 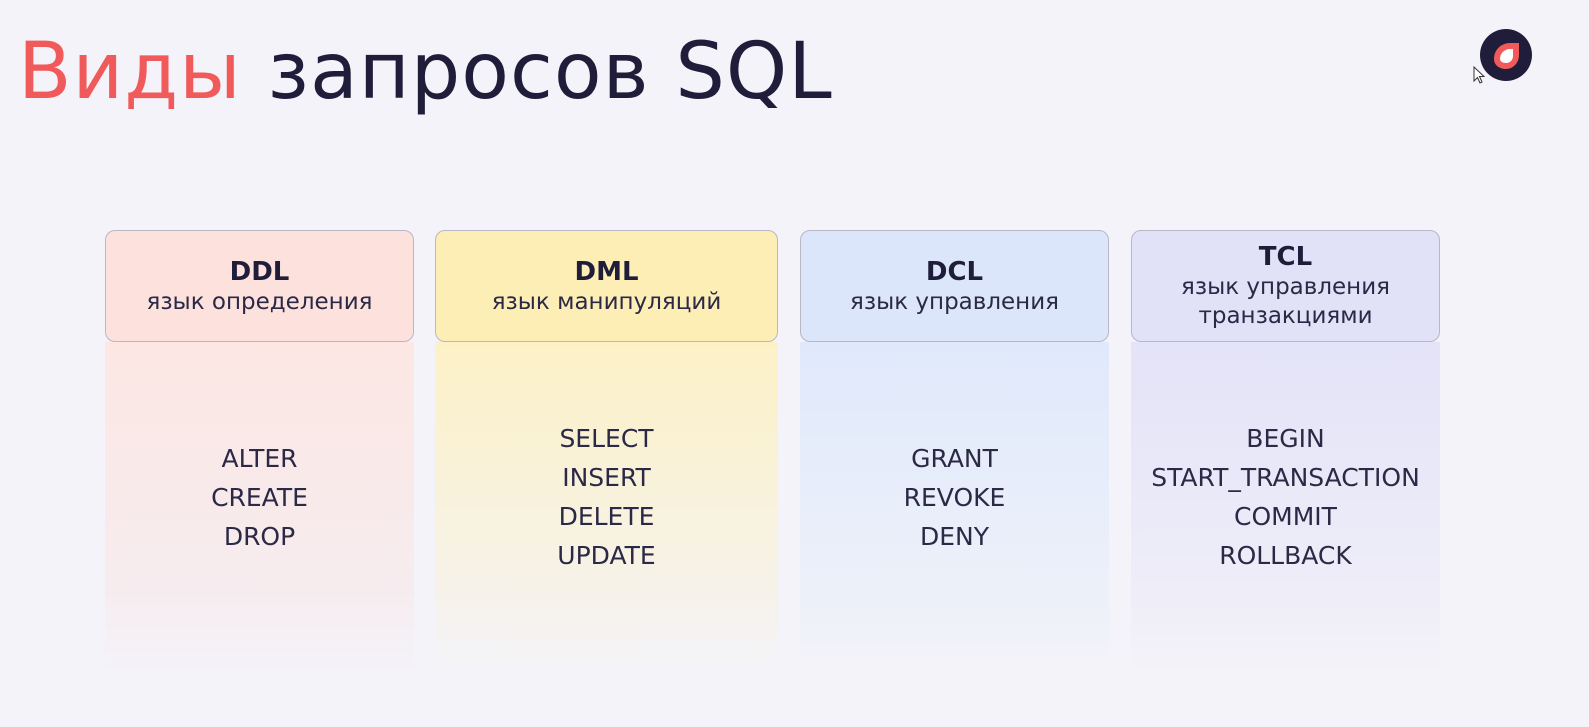 I want to click on column-body-dcl: GRANT REVOKE DENY, so click(x=954, y=507).